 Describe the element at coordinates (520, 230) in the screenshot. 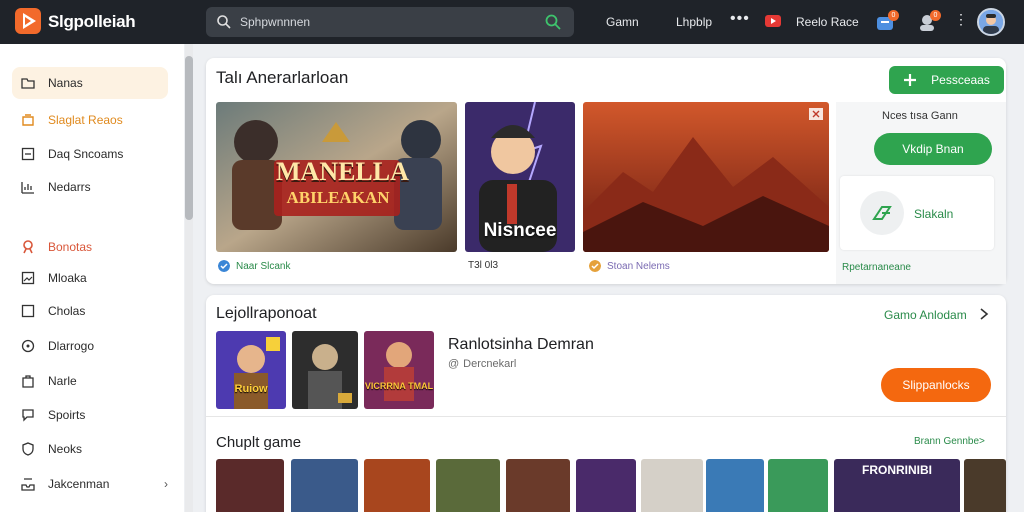

I see `featured-tile-2-logo: Nisncee` at that location.